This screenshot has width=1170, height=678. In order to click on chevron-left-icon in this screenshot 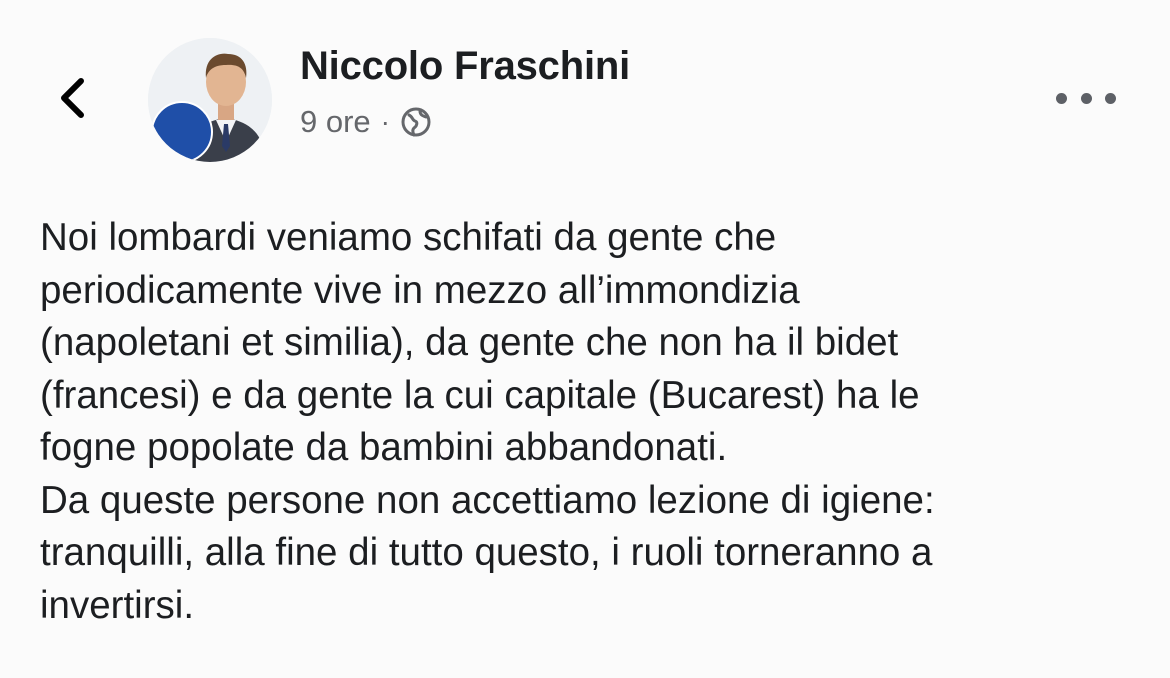, I will do `click(72, 98)`.